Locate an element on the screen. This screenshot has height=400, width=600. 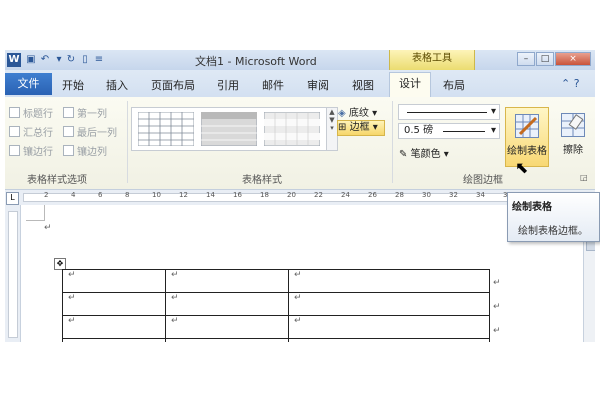
ribbon-tab-row: 文件 开始 插入 页面布局 引用 邮件 审阅 视图 设计 布局 ⌃ ? is located at coordinates (300, 84).